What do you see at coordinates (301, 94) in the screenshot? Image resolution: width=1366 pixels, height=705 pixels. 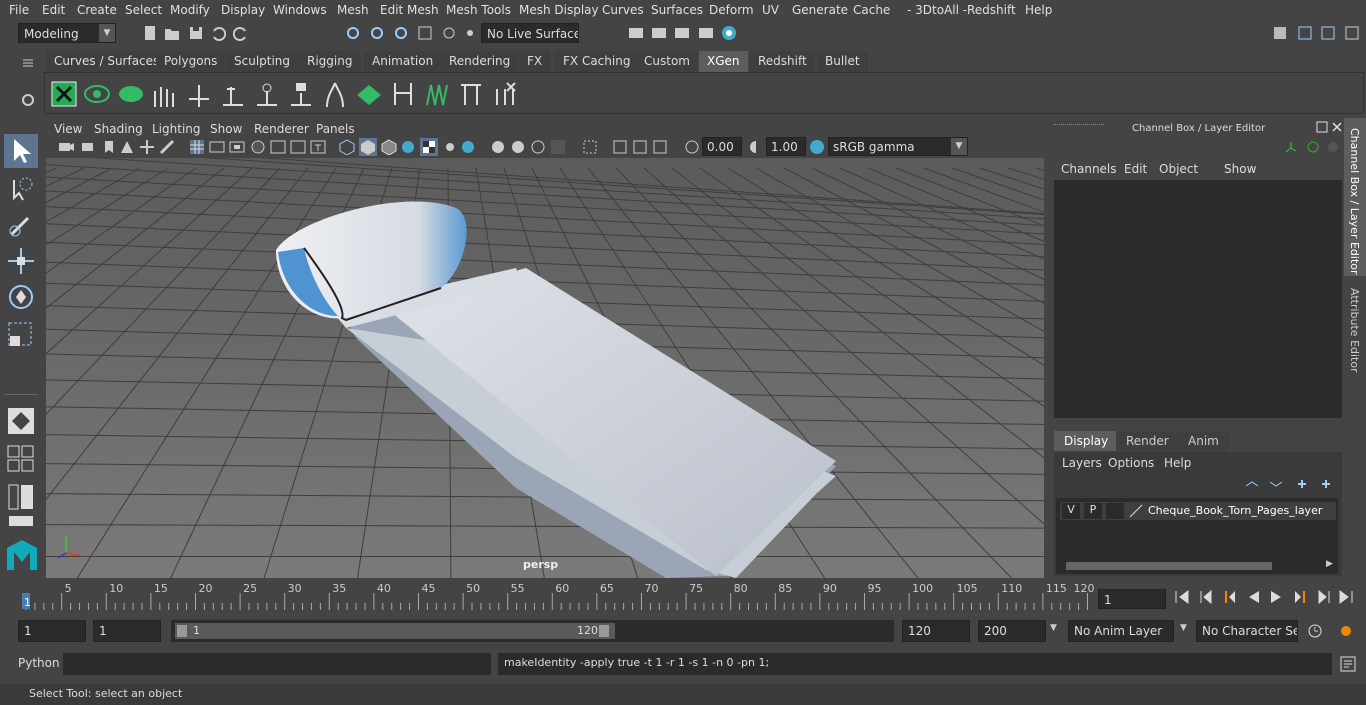 I see `lock-guides-icon` at bounding box center [301, 94].